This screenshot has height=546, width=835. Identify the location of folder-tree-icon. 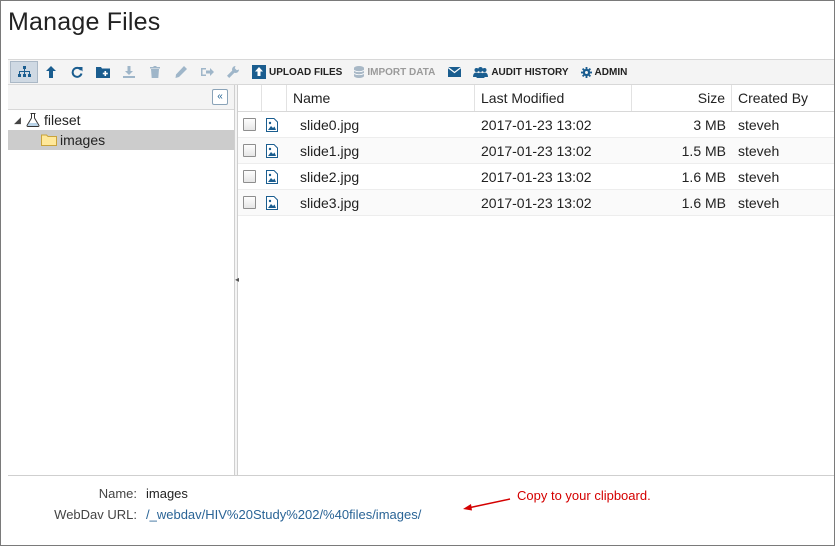
(24, 71).